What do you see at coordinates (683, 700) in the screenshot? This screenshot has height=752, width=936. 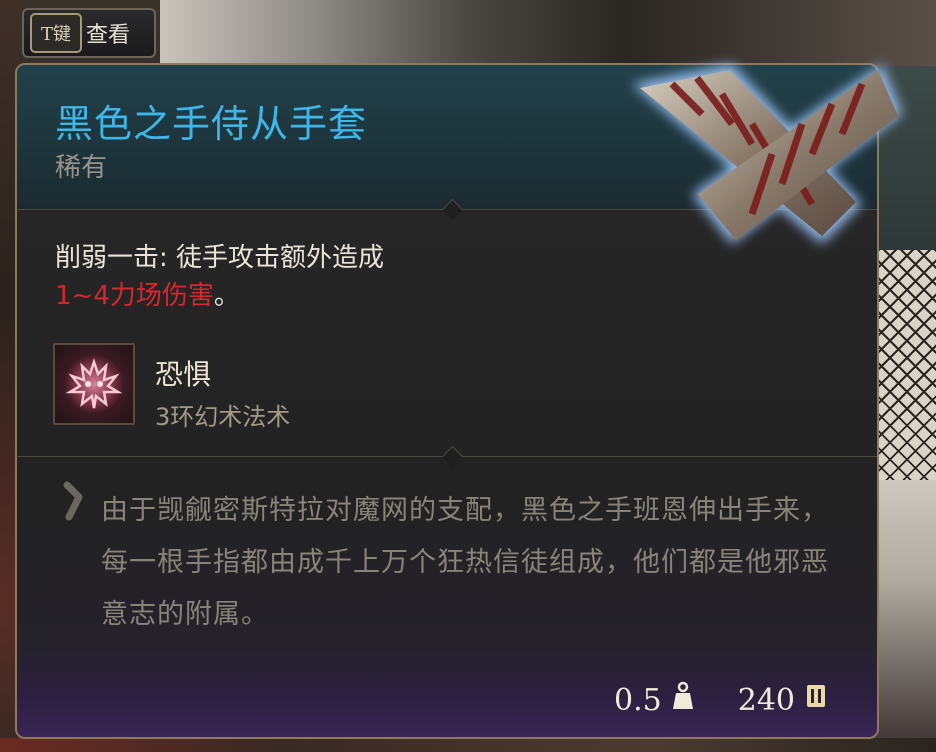 I see `weight-icon` at bounding box center [683, 700].